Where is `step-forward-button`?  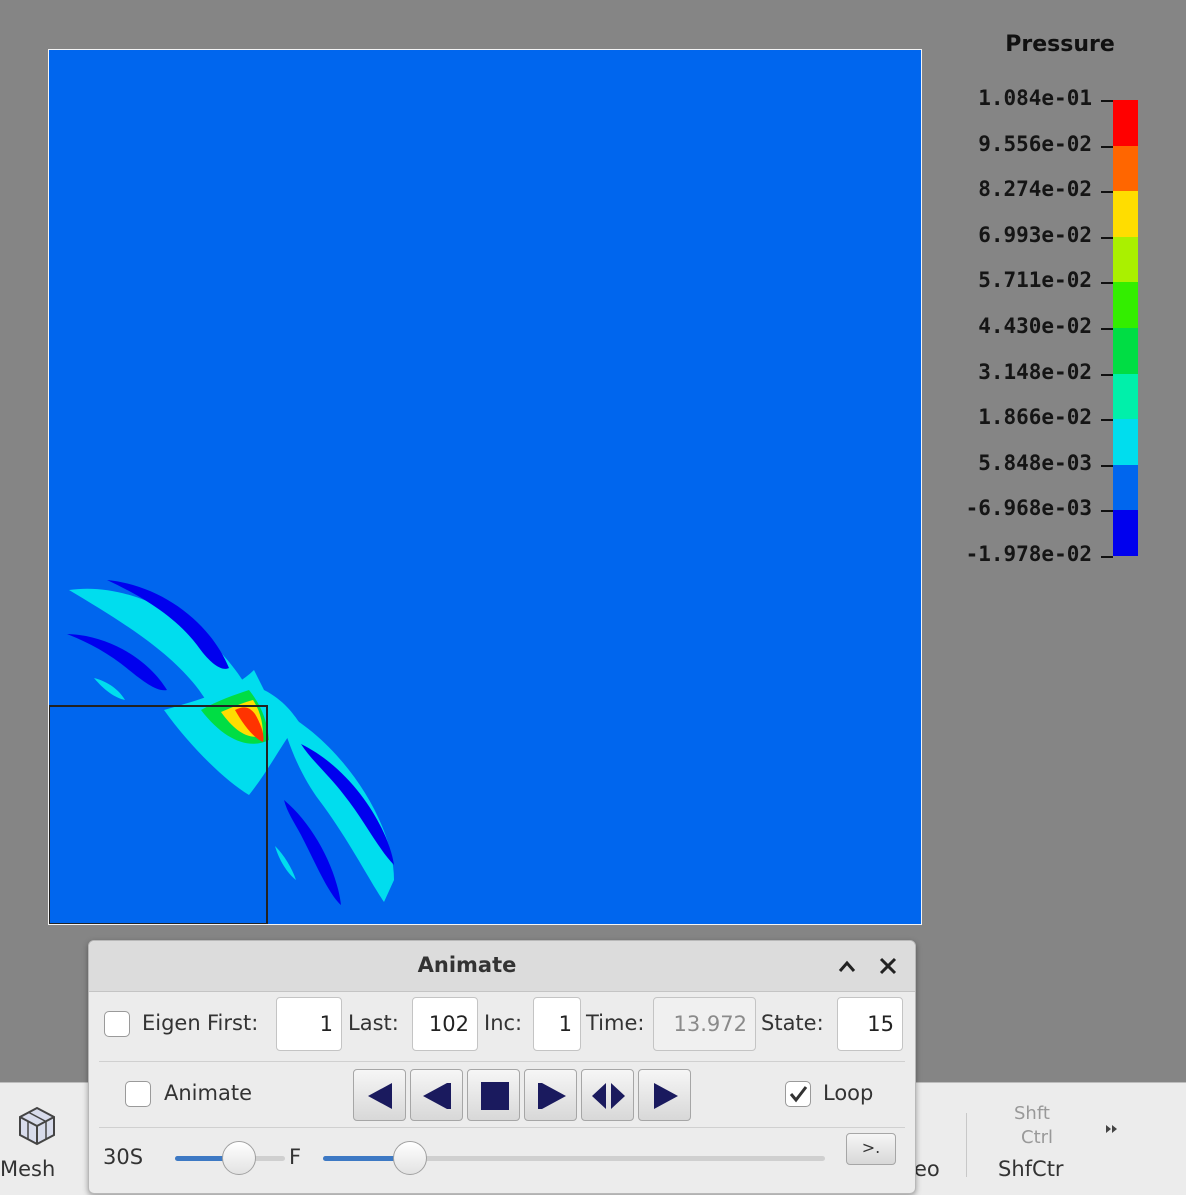
step-forward-button is located at coordinates (550, 1095).